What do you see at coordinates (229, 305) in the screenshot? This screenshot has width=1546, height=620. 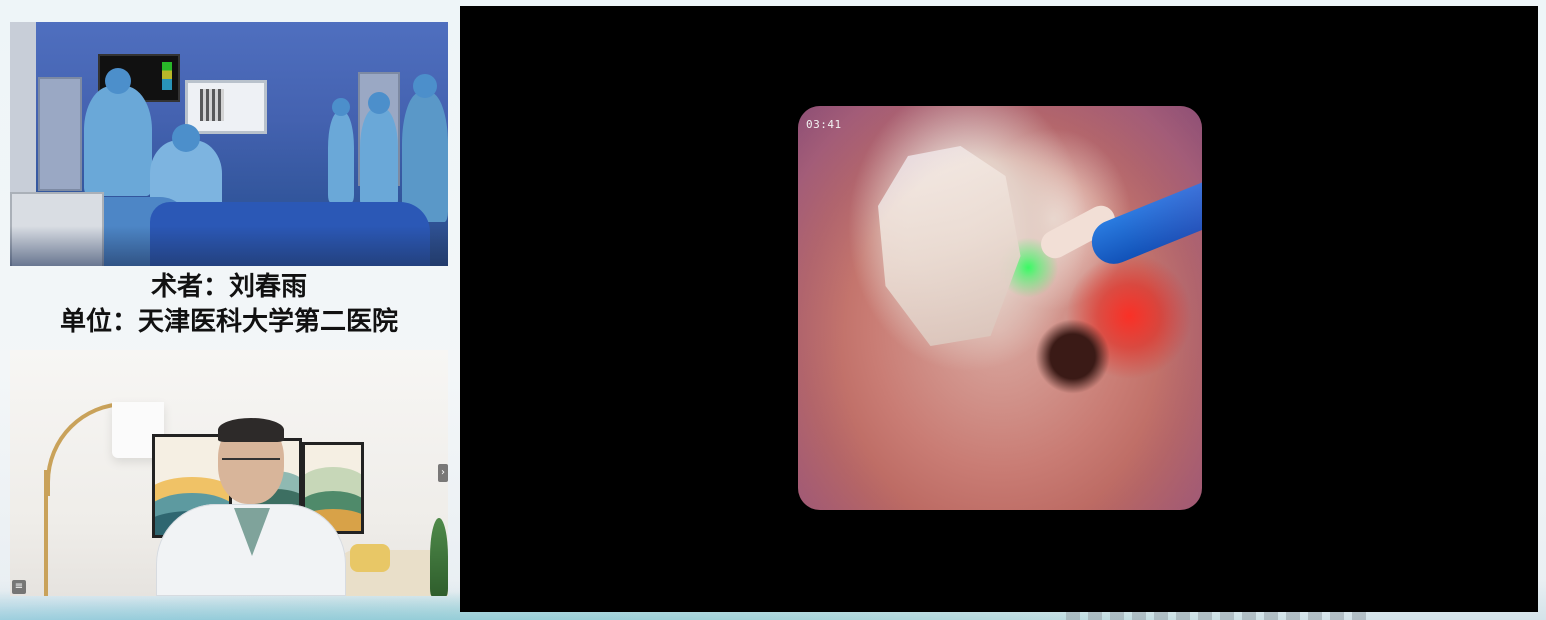 I see `surgeon-caption: 术者：刘春雨 单位：天津医科大学第二医院` at bounding box center [229, 305].